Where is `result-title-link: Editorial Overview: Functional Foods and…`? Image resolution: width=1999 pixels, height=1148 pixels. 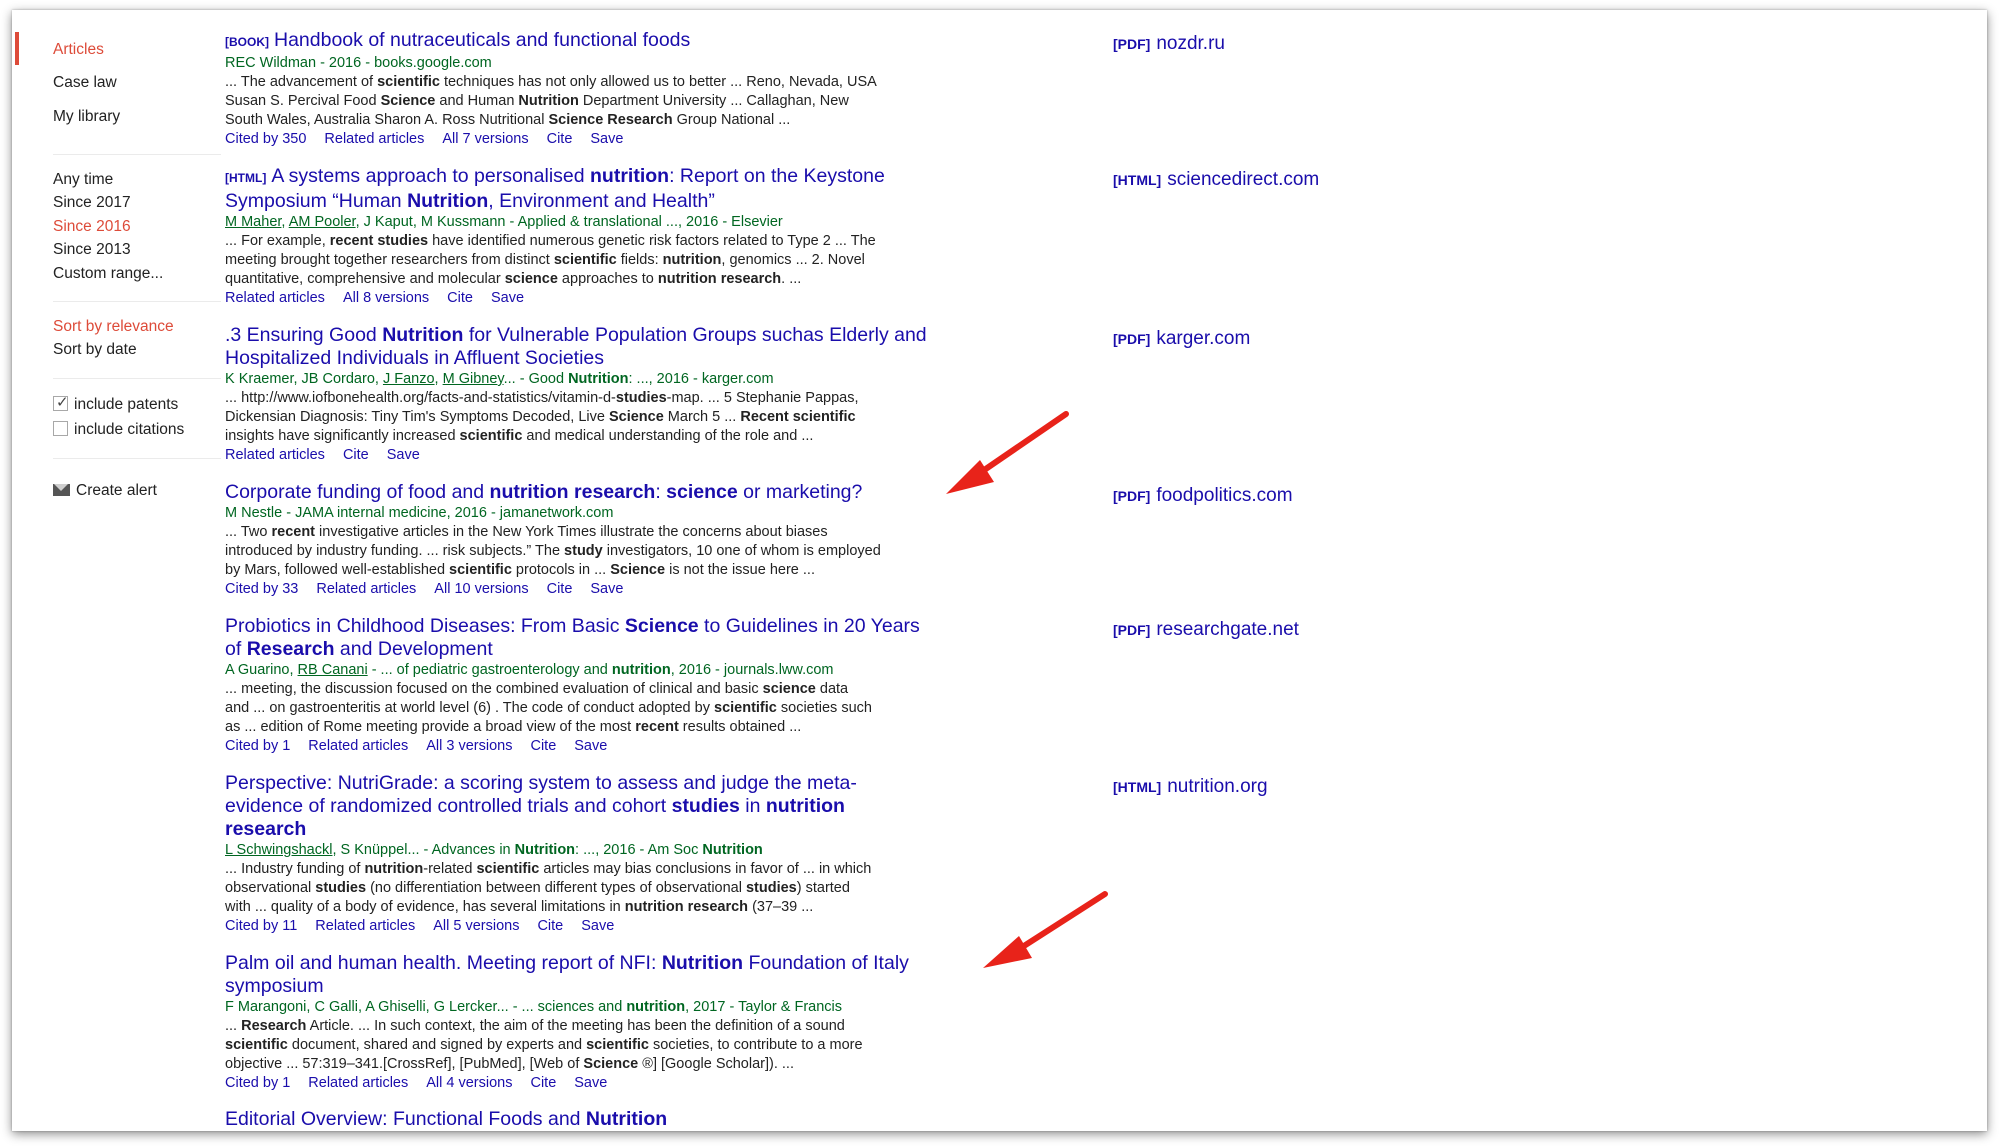
result-title-link: Editorial Overview: Functional Foods and… is located at coordinates (675, 1119).